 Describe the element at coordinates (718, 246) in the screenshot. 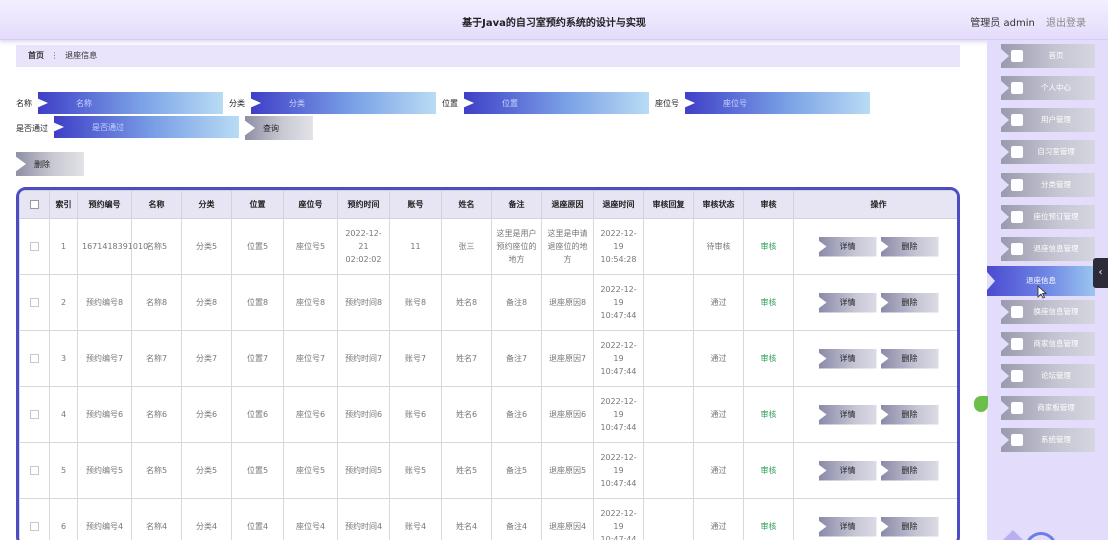

I see `cell-status: 待审核` at that location.